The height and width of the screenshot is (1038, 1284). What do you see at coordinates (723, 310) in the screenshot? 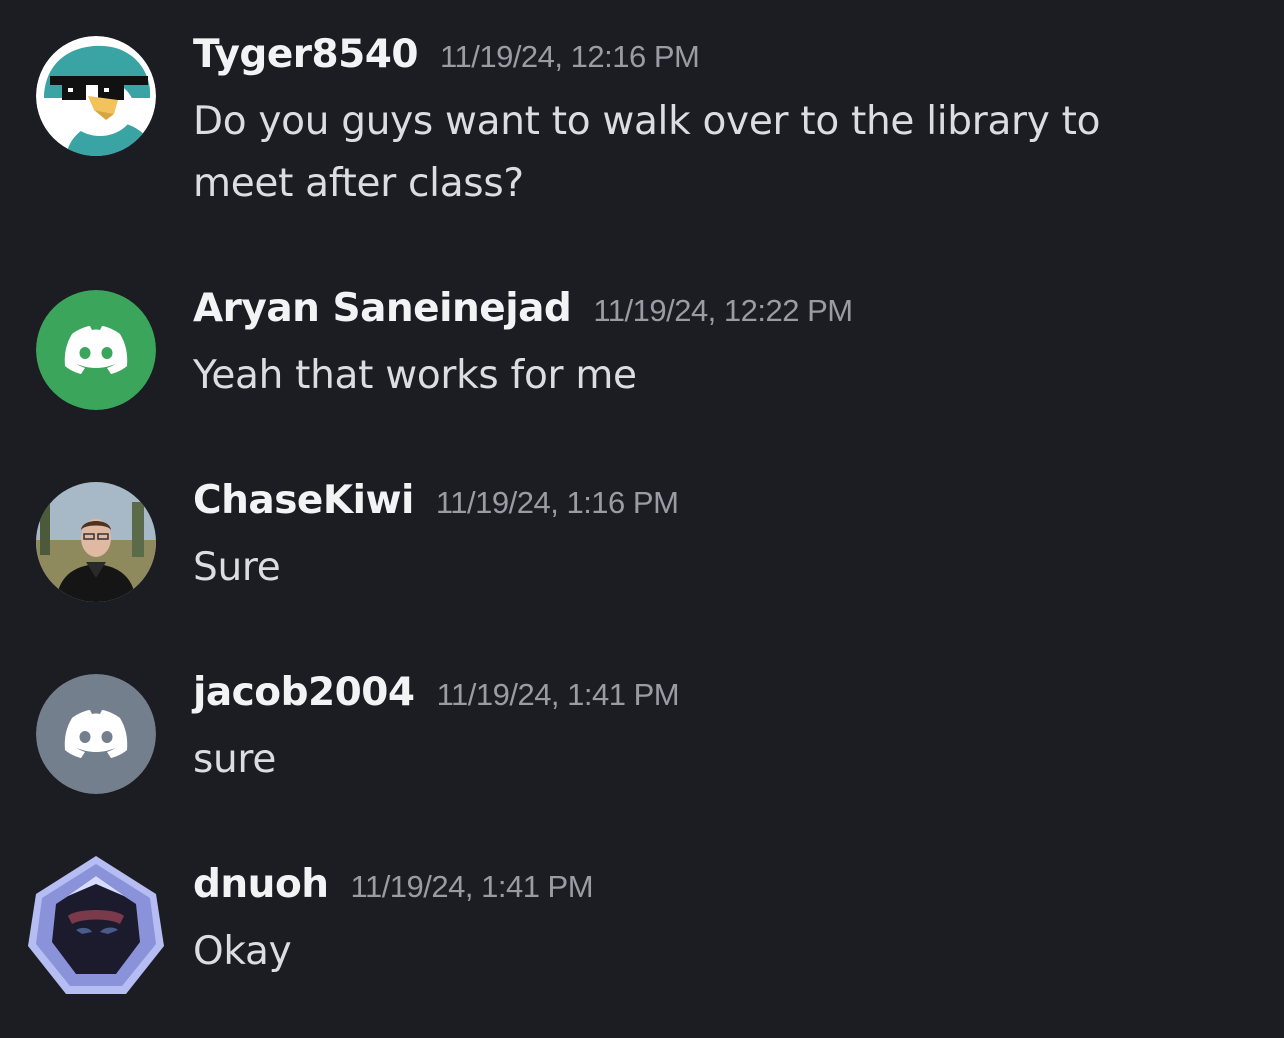
I see `timestamp: 11/19/24, 12:22 PM` at bounding box center [723, 310].